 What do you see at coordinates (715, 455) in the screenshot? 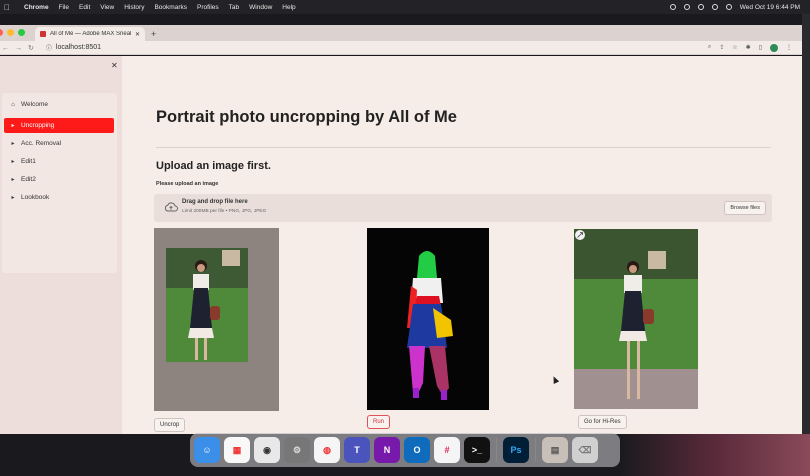
I see `desktop-background` at bounding box center [715, 455].